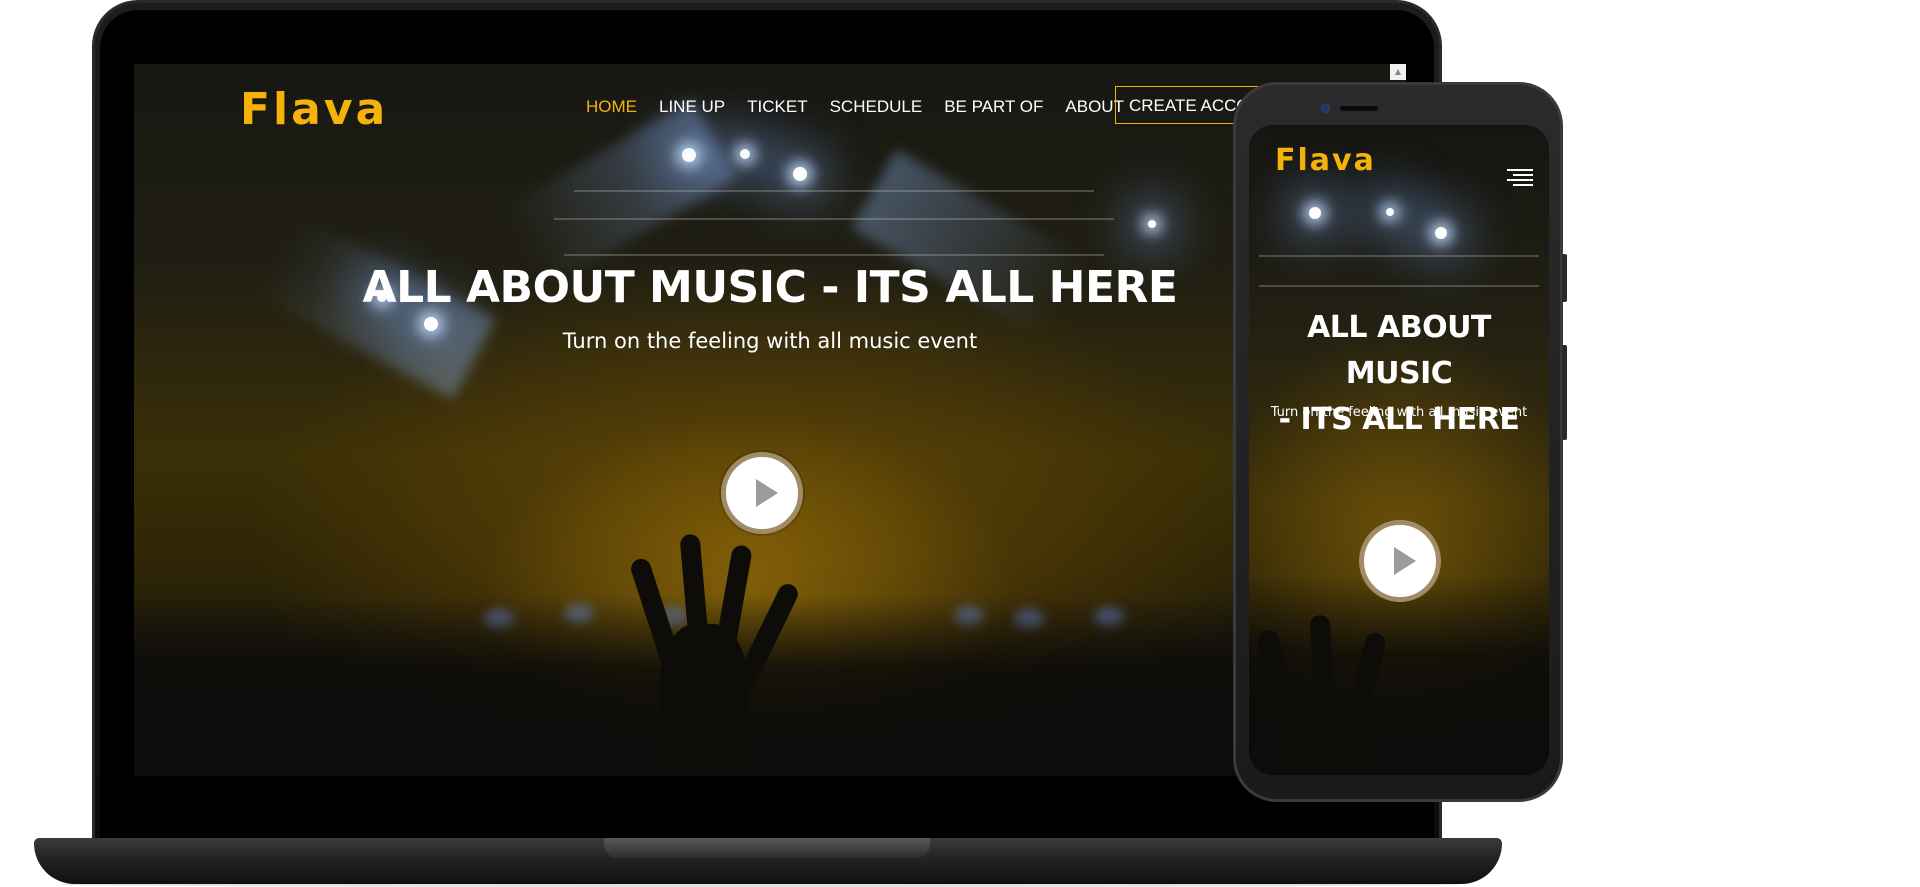  I want to click on mobile-play-video-button, so click(1400, 561).